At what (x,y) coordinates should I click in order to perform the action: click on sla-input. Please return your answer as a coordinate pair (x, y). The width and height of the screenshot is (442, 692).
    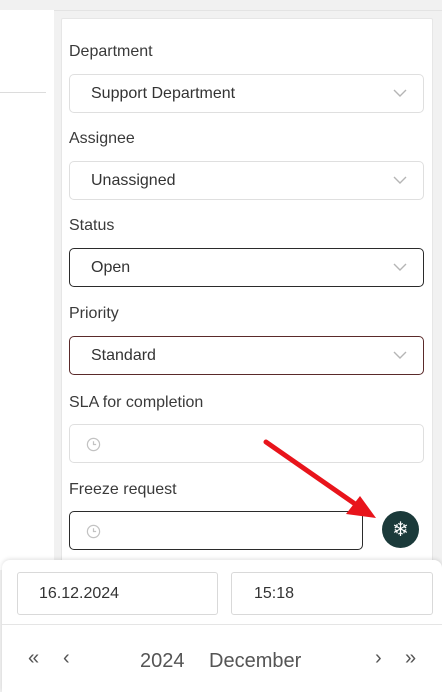
    Looking at the image, I should click on (246, 443).